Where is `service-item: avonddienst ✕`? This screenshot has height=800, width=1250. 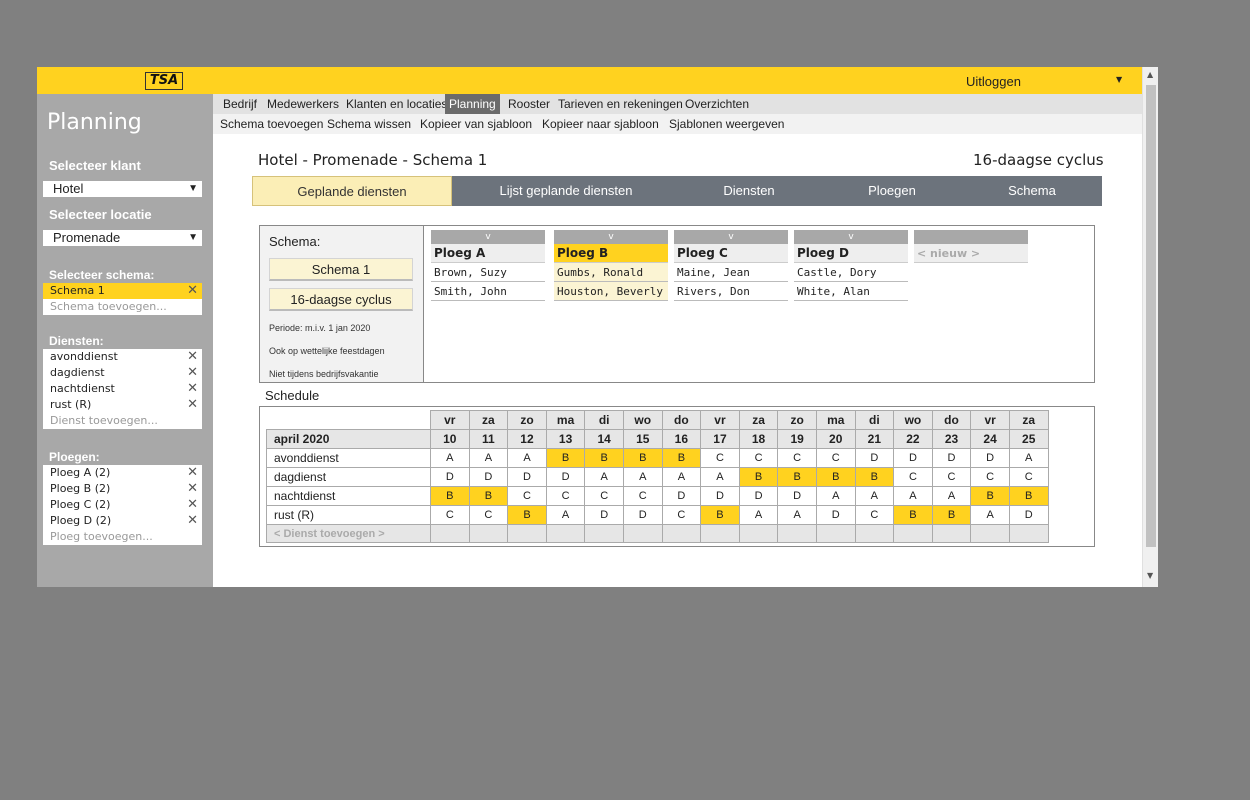
service-item: avonddienst ✕ is located at coordinates (122, 357).